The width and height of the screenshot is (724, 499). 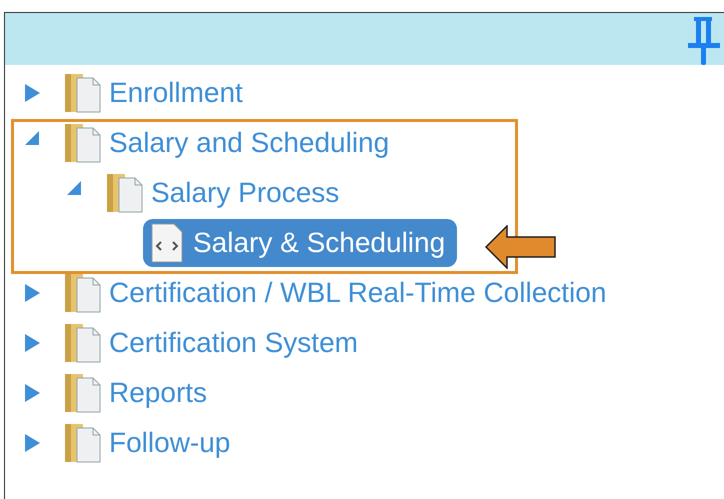 What do you see at coordinates (150, 443) in the screenshot?
I see `tree-item: Follow-up` at bounding box center [150, 443].